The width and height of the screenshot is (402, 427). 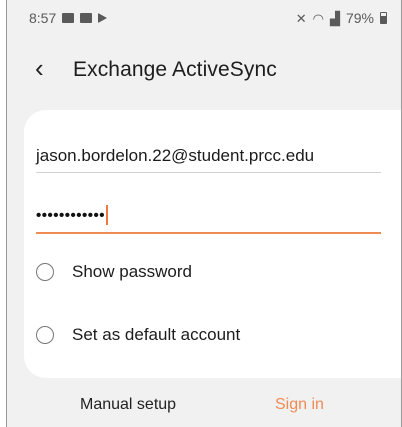 I want to click on wifi-icon: ◠, so click(x=318, y=18).